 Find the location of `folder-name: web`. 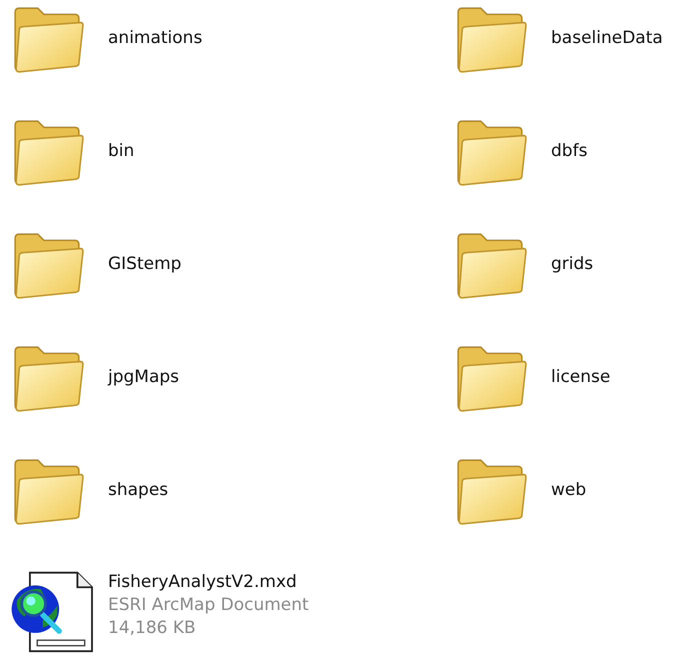

folder-name: web is located at coordinates (568, 490).